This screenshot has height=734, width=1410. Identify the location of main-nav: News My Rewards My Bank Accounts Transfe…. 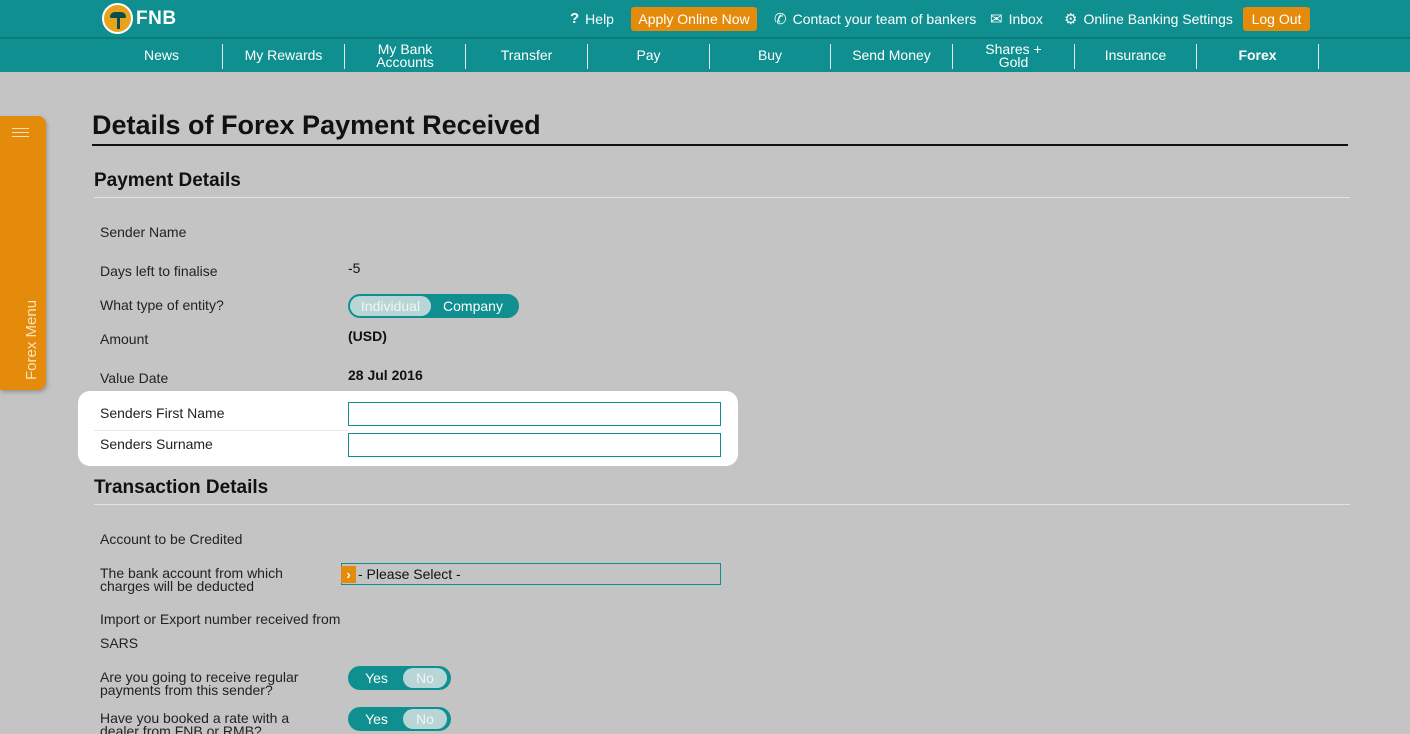
(705, 54).